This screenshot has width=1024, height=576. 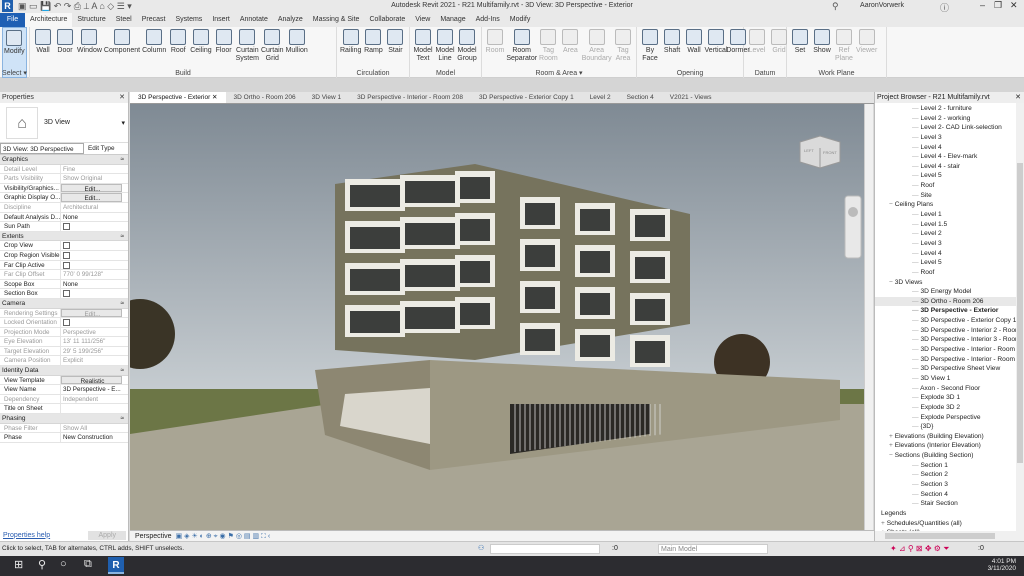 What do you see at coordinates (106, 148) in the screenshot?
I see `edit-type-button: Edit Type` at bounding box center [106, 148].